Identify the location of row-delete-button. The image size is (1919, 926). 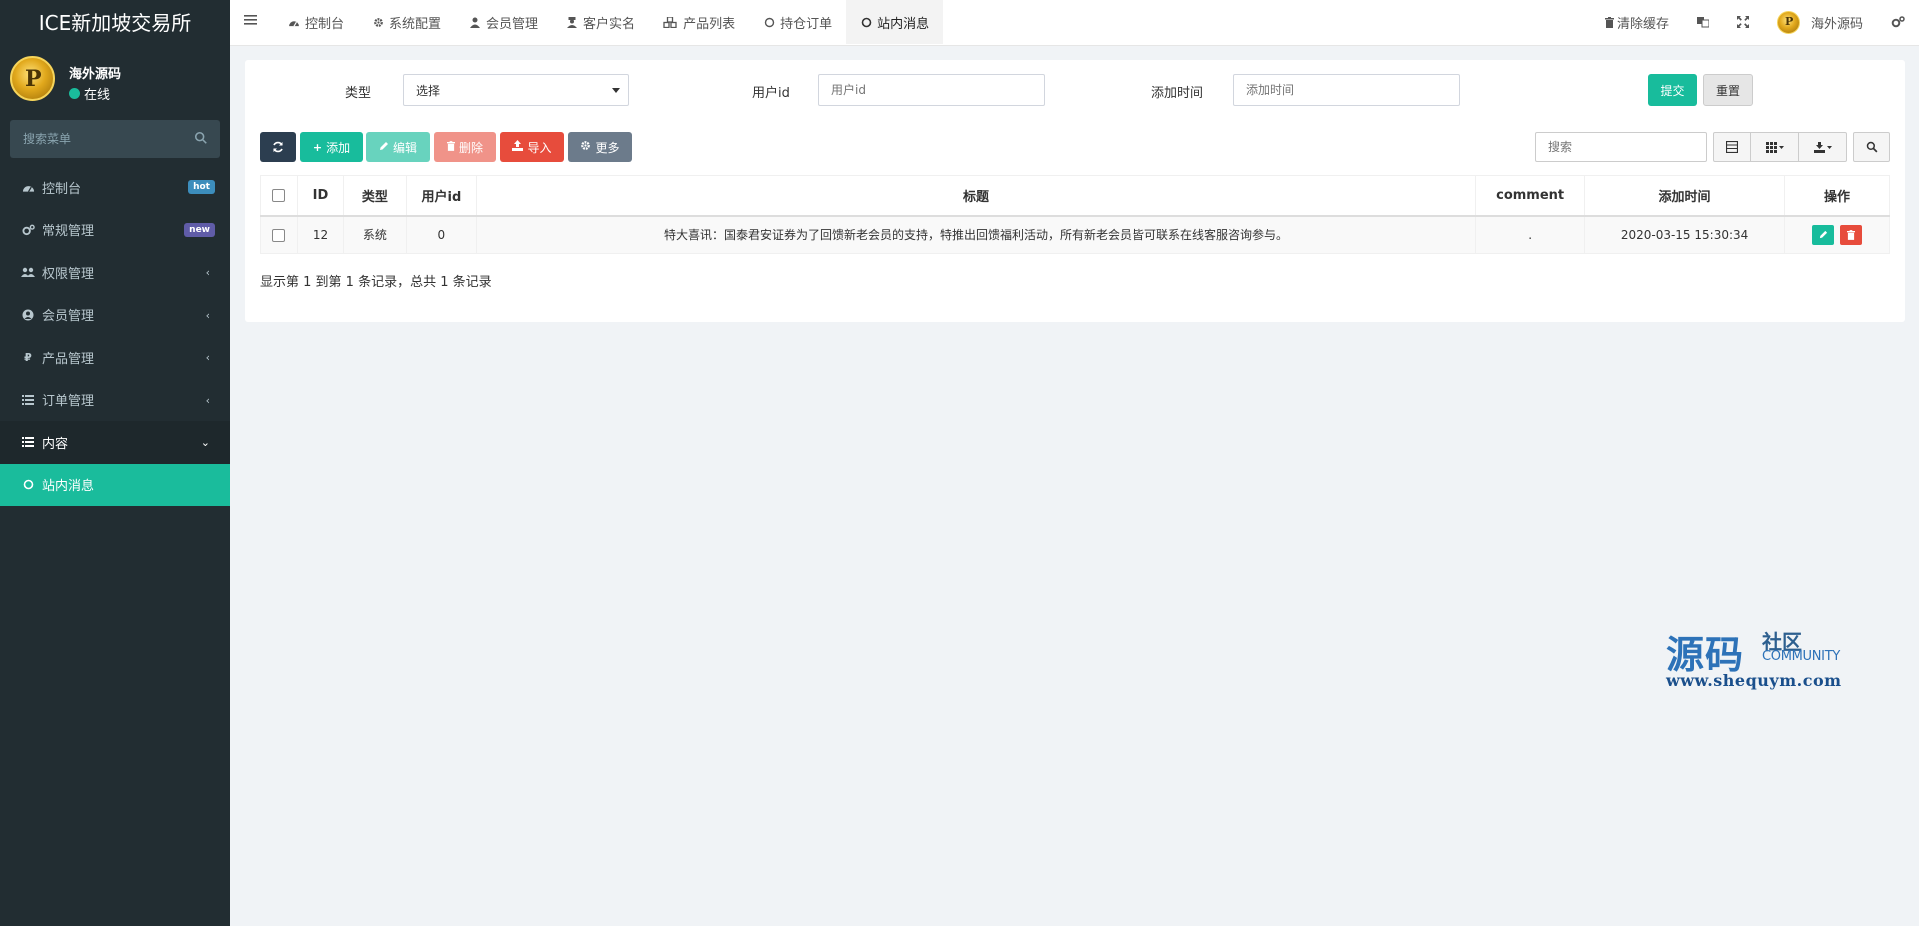
(1850, 234).